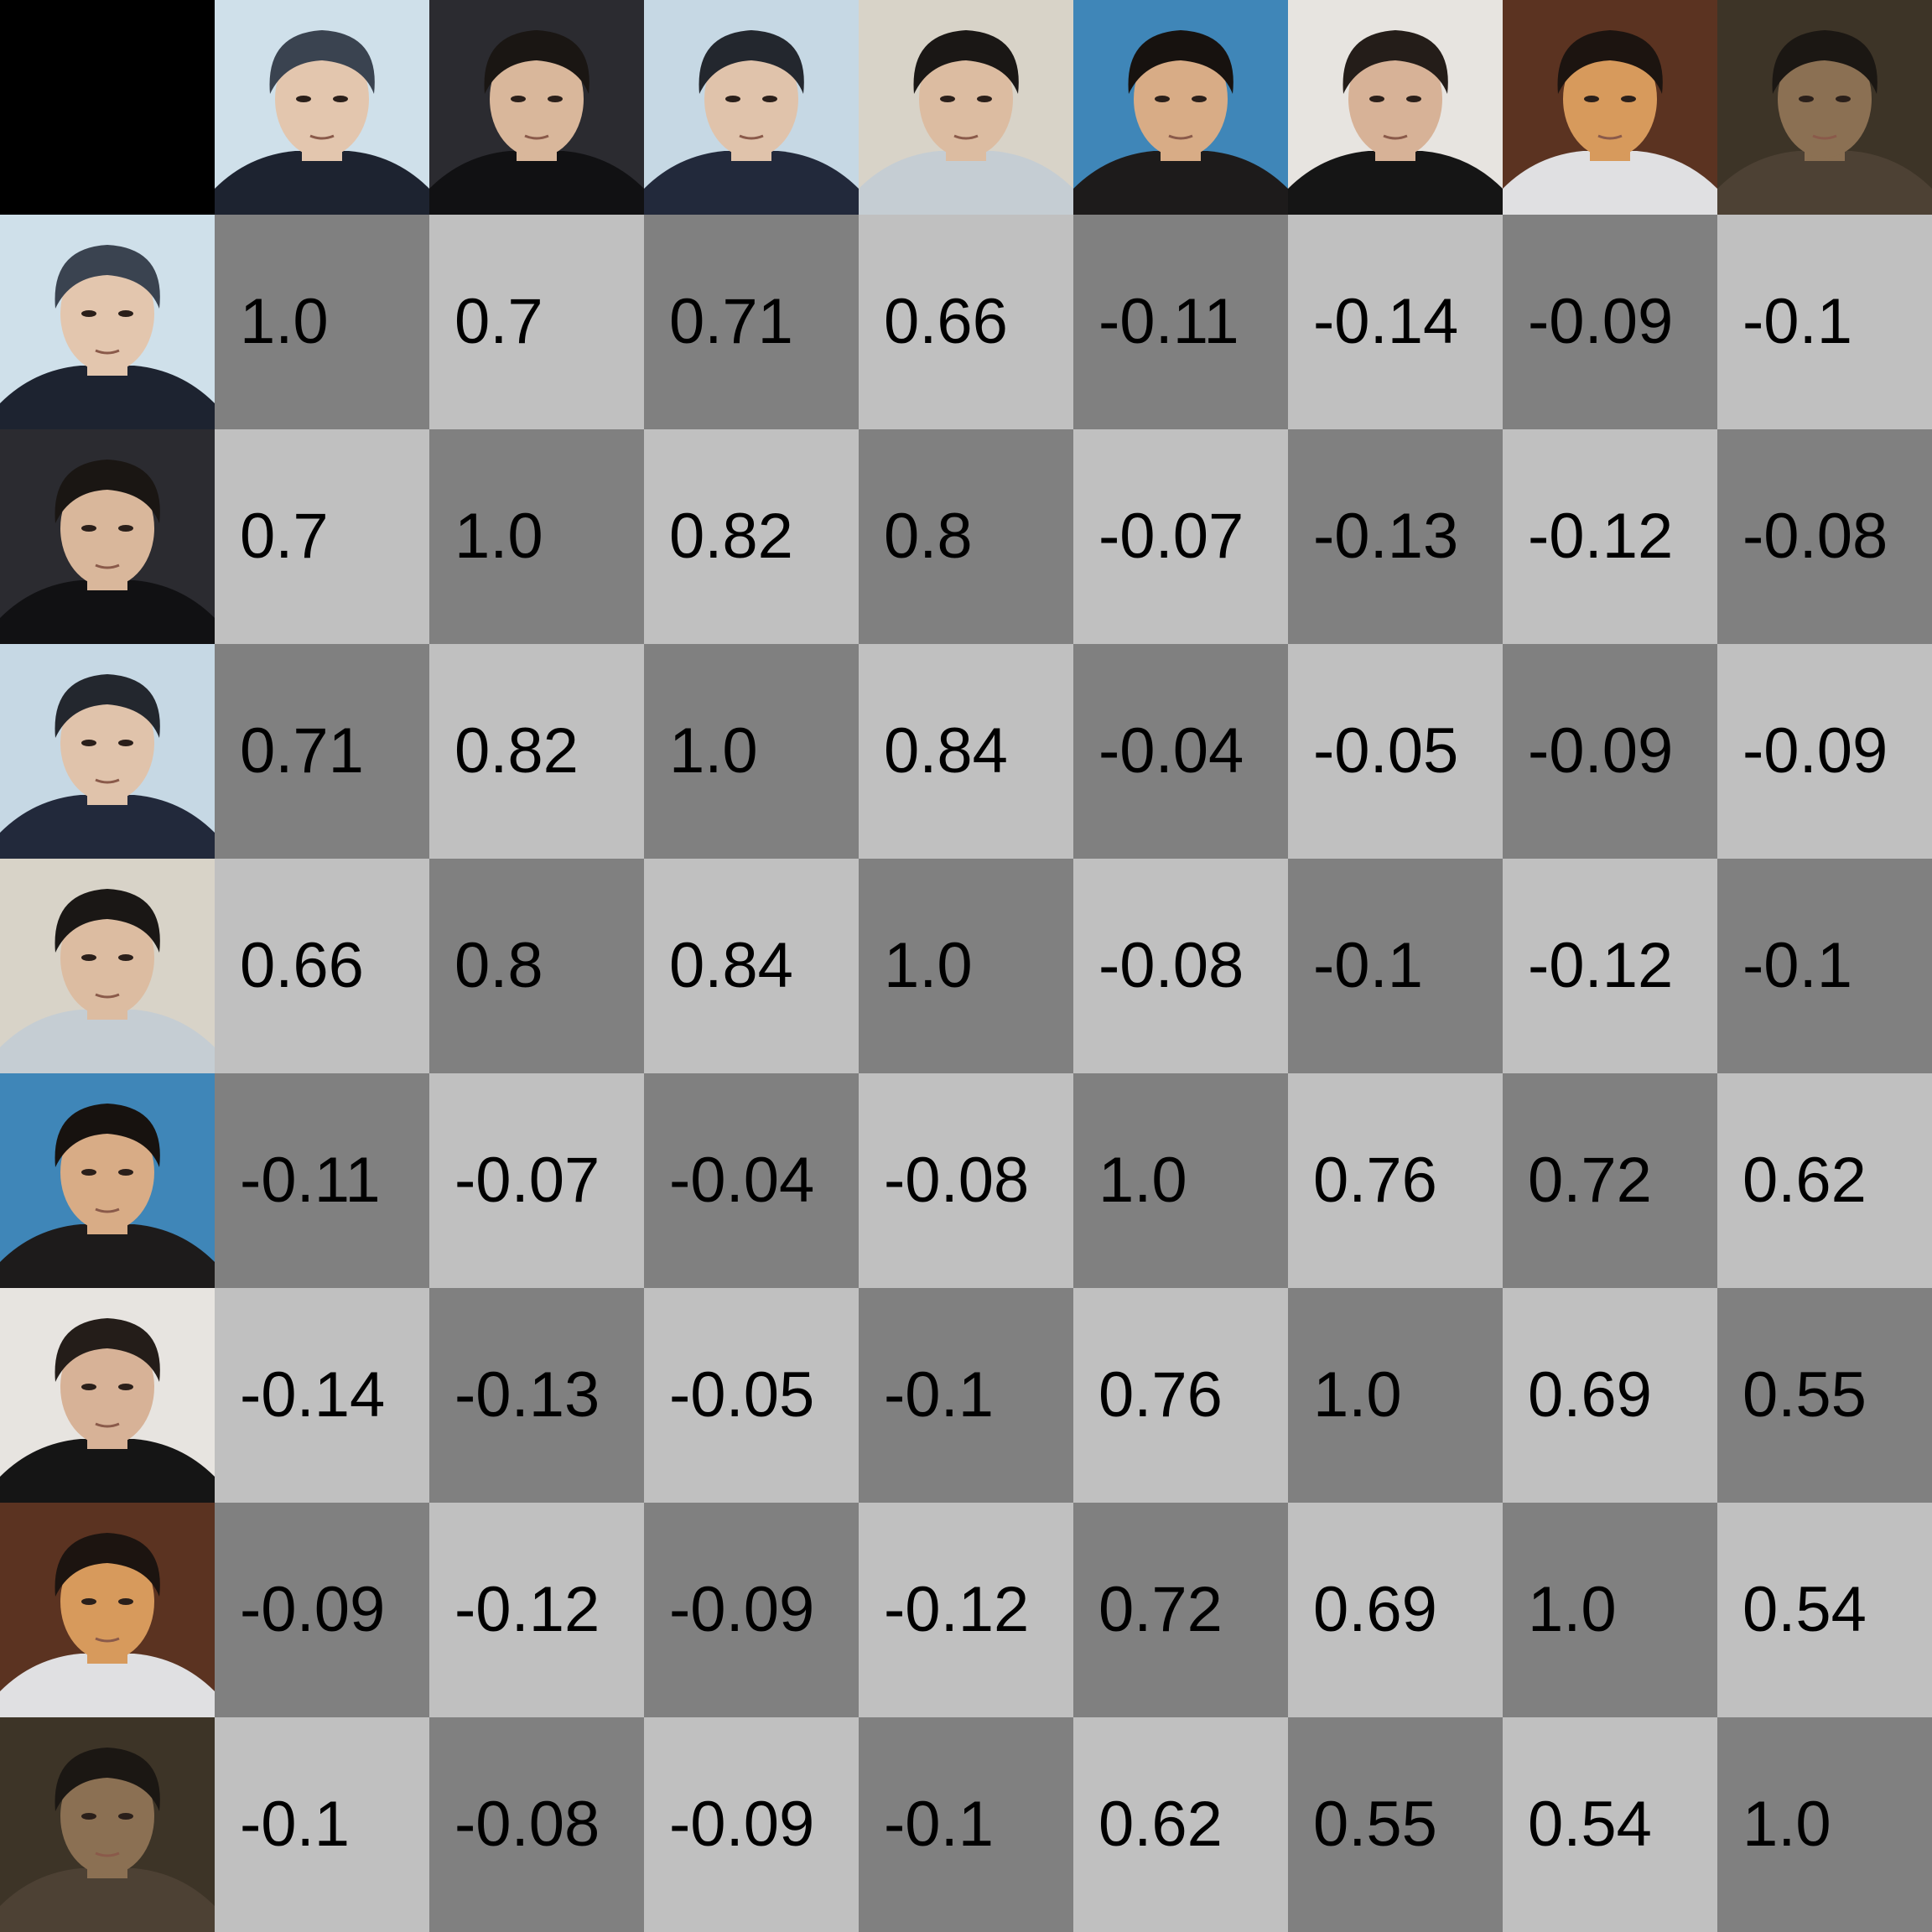  I want to click on corner-blank, so click(107, 107).